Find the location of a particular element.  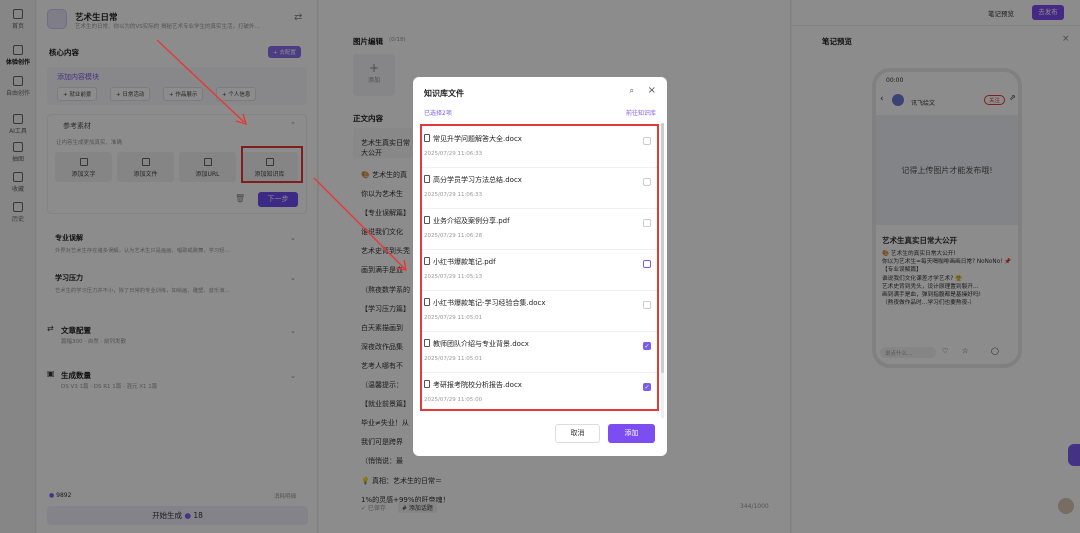

cancel-button: 取消 is located at coordinates (577, 433).